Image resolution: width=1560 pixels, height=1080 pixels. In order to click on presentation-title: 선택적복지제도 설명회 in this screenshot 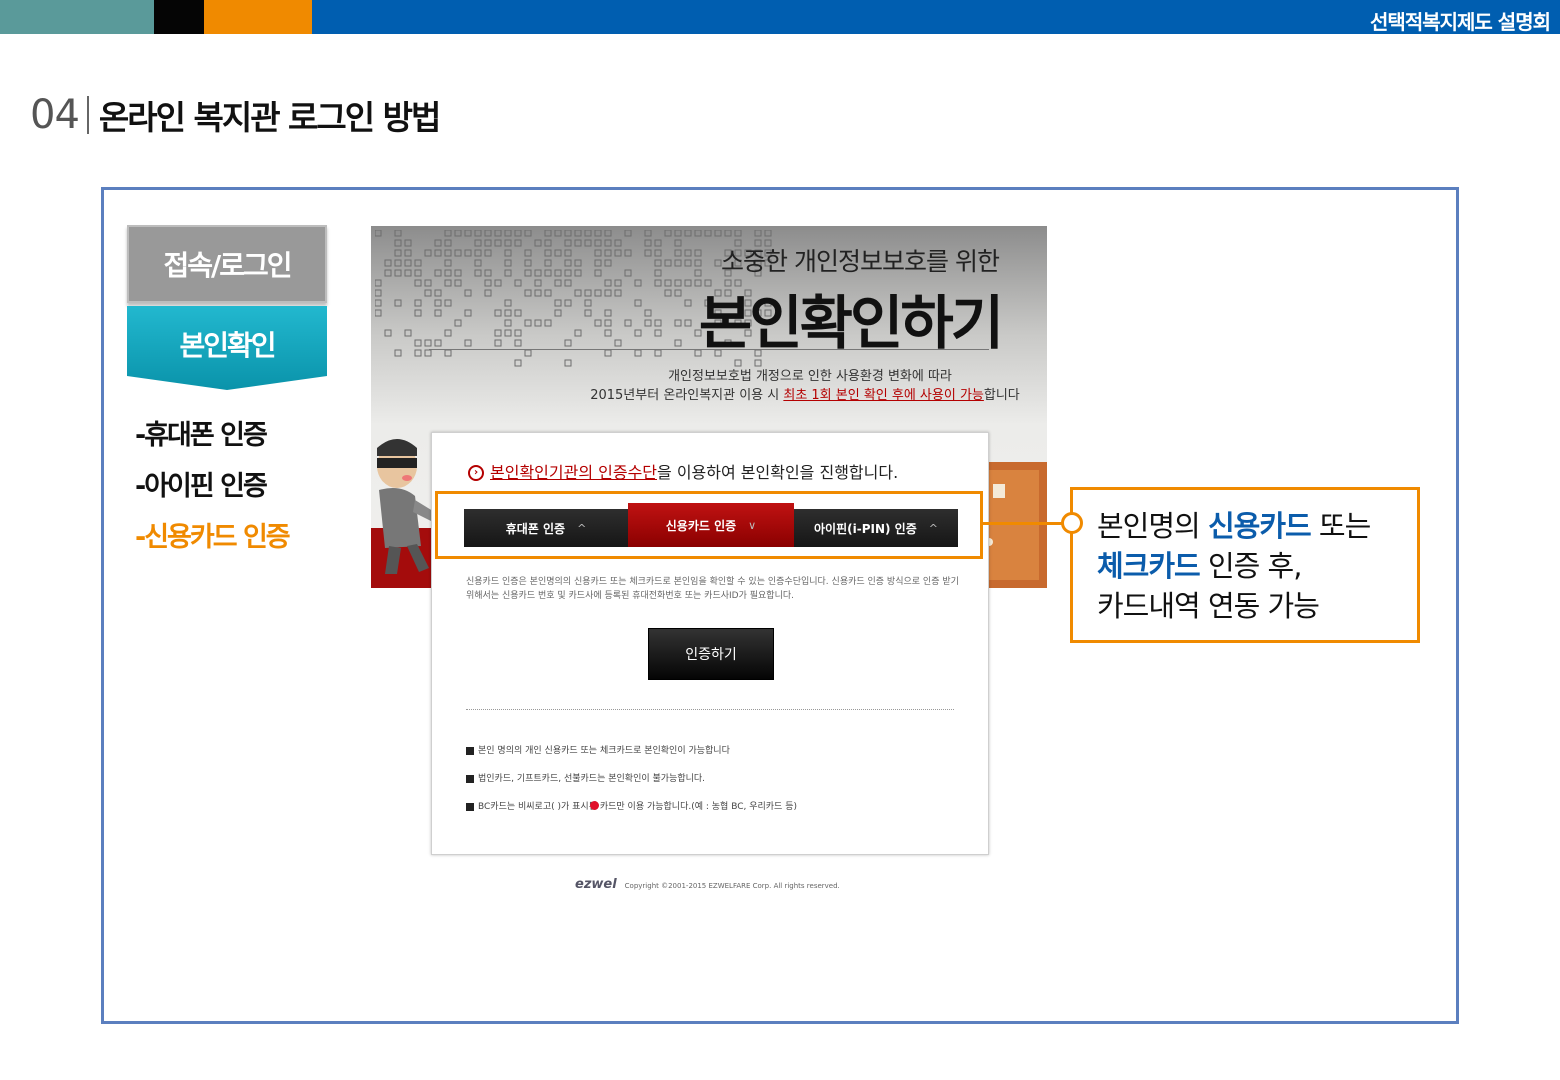, I will do `click(1460, 20)`.